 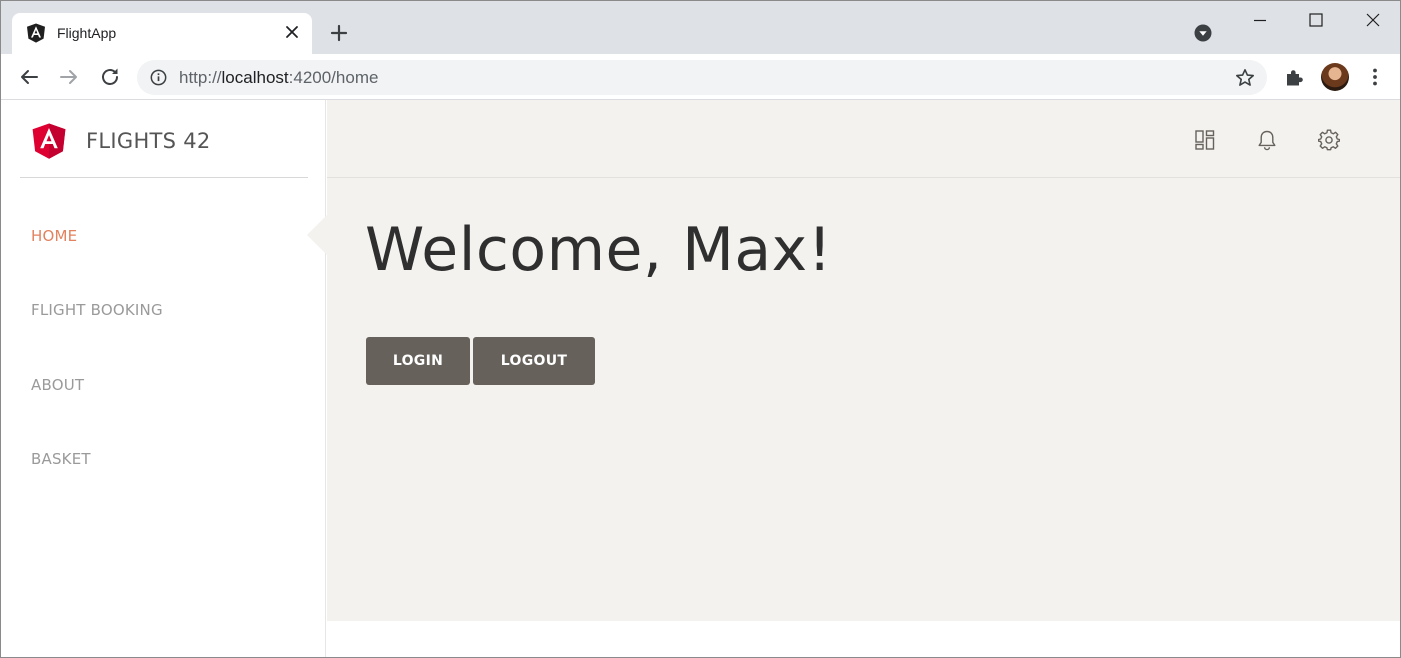 I want to click on welcome-heading: Welcome, Max!, so click(x=599, y=250).